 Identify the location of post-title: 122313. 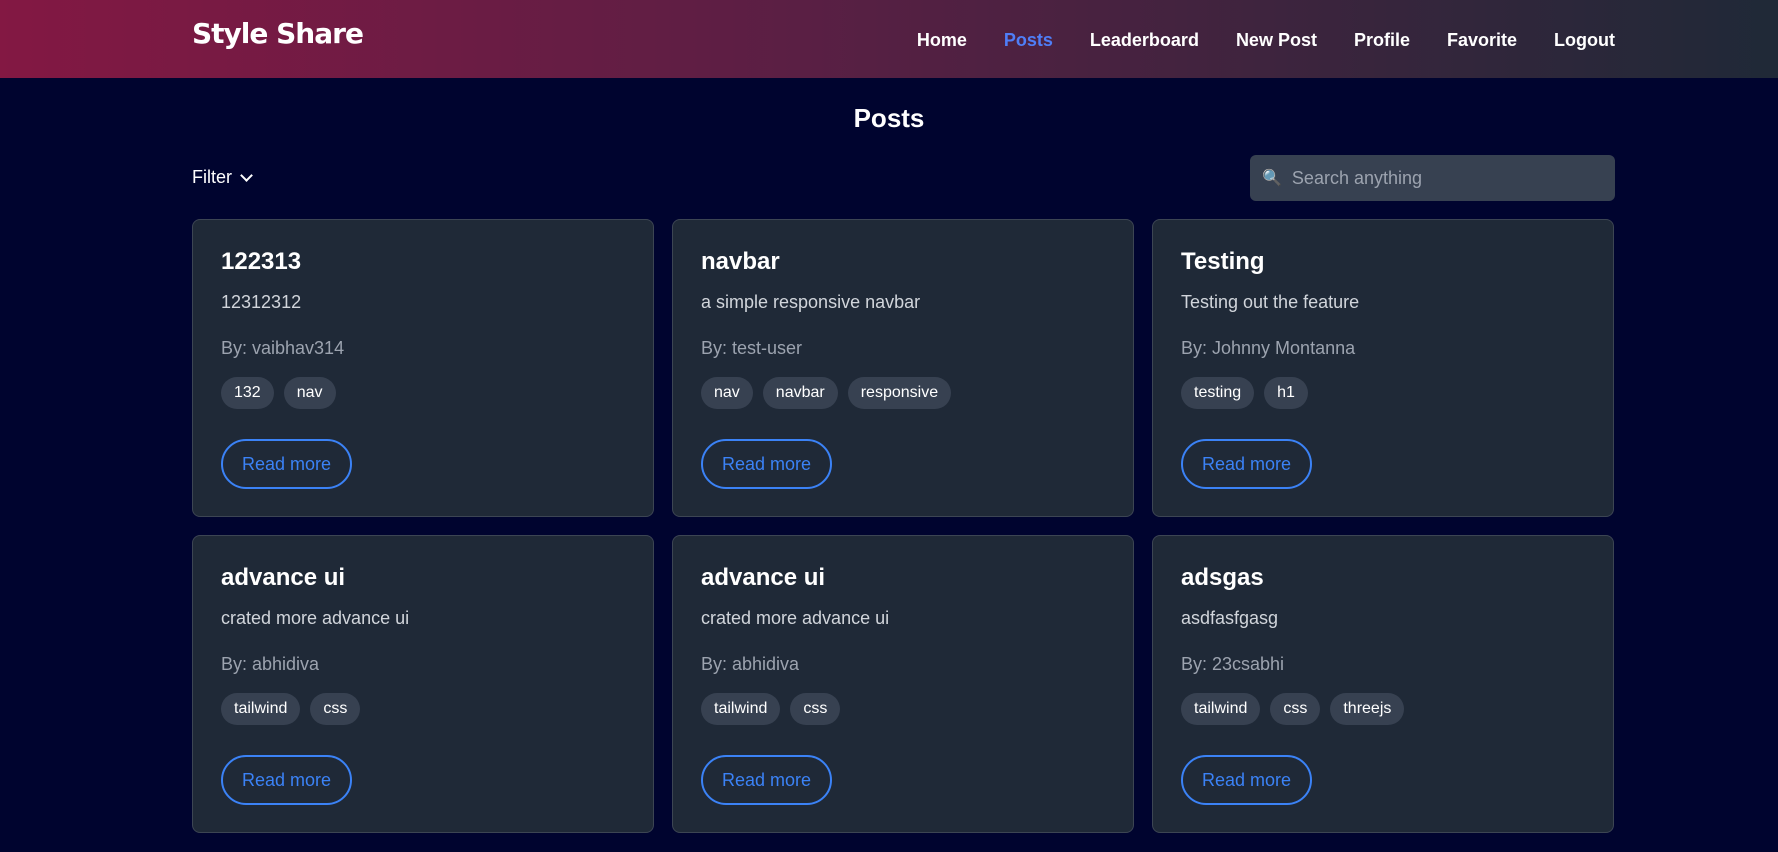
(261, 261).